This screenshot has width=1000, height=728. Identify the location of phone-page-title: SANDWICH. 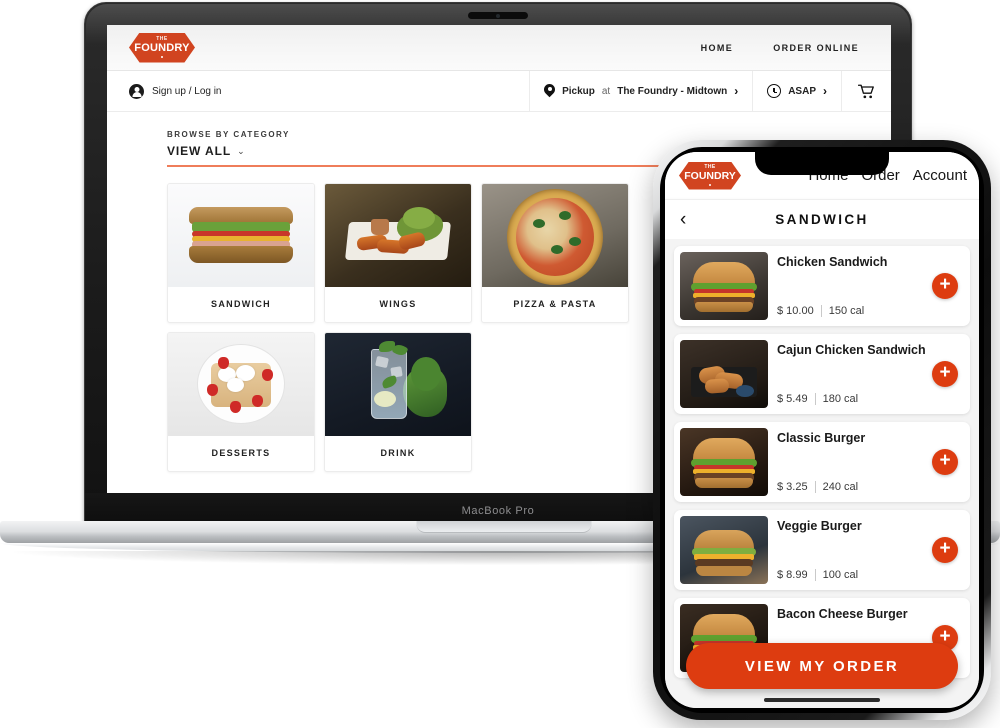
(822, 219).